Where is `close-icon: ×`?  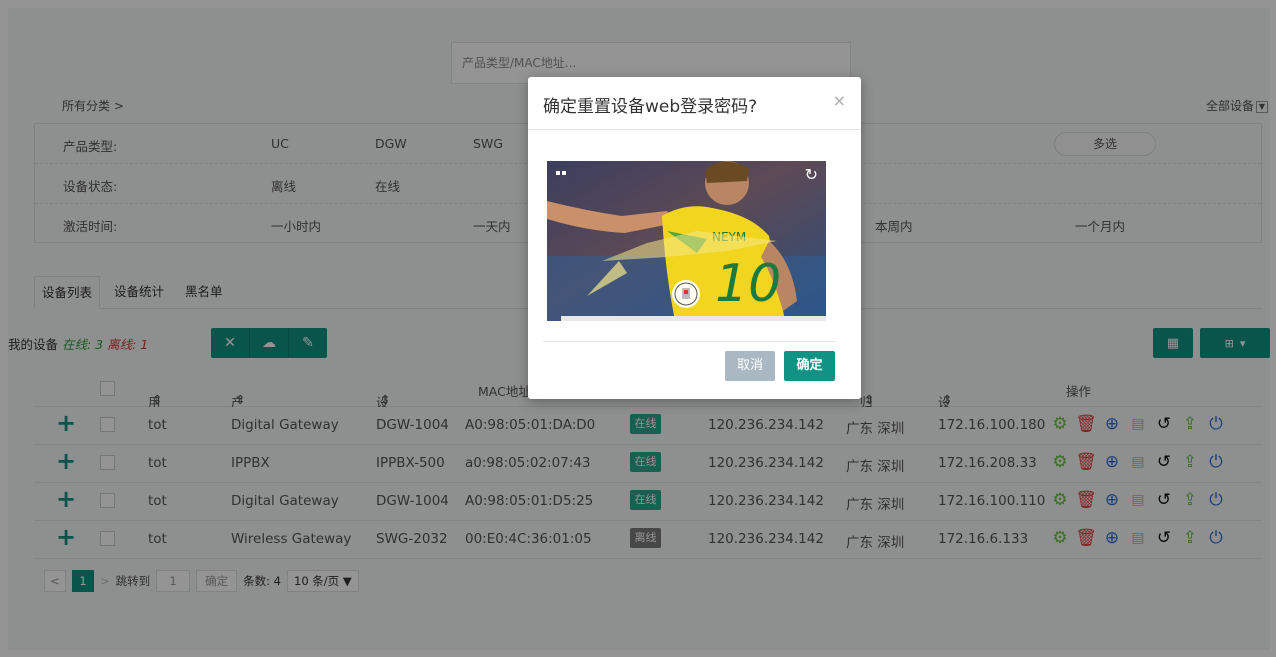
close-icon: × is located at coordinates (839, 100).